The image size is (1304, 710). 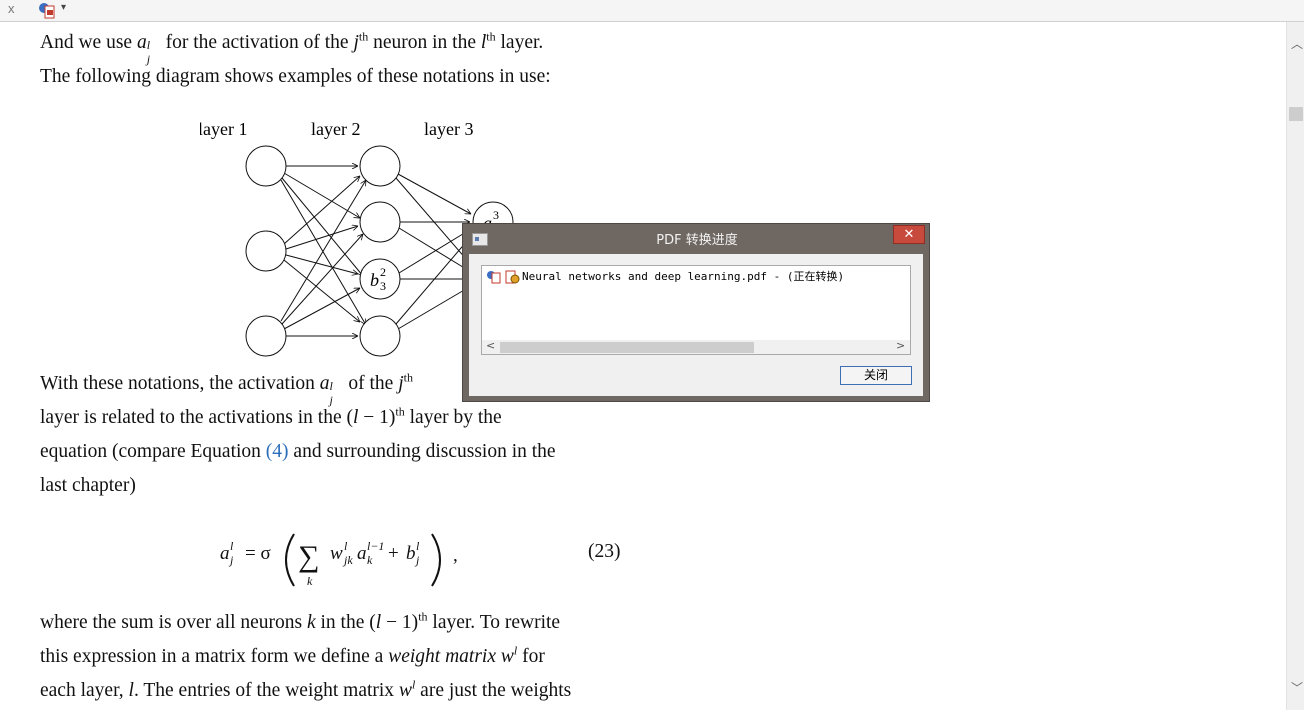 I want to click on horizontal-scroll-thumb, so click(x=627, y=347).